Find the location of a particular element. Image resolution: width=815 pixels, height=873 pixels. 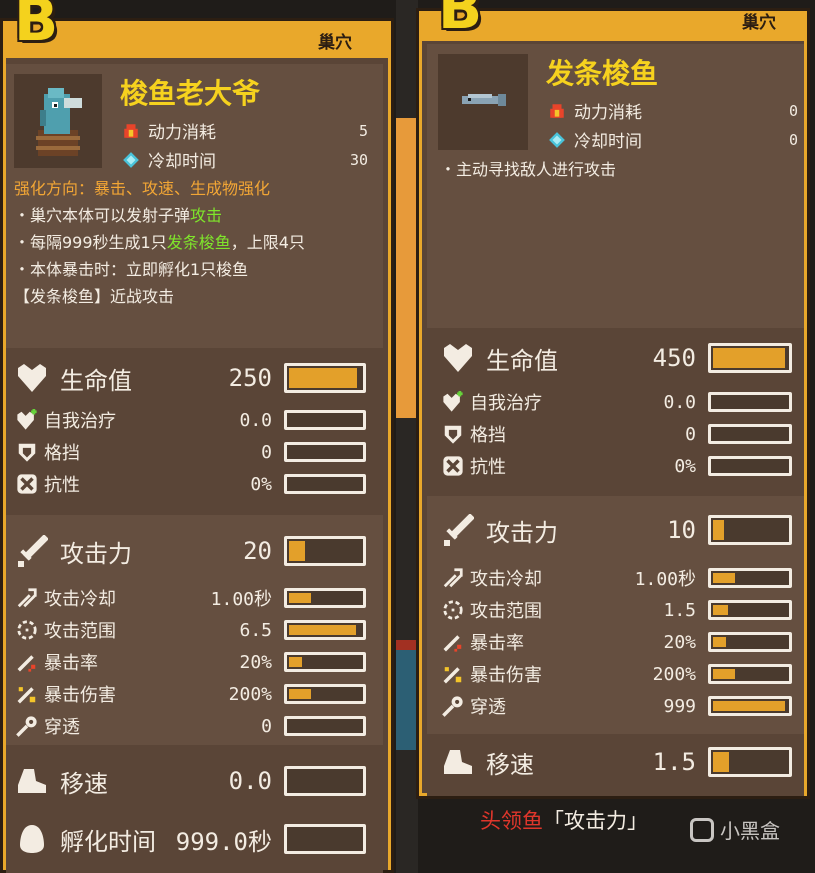

stat-row: 孵化时间 999.0秒 is located at coordinates (191, 840).